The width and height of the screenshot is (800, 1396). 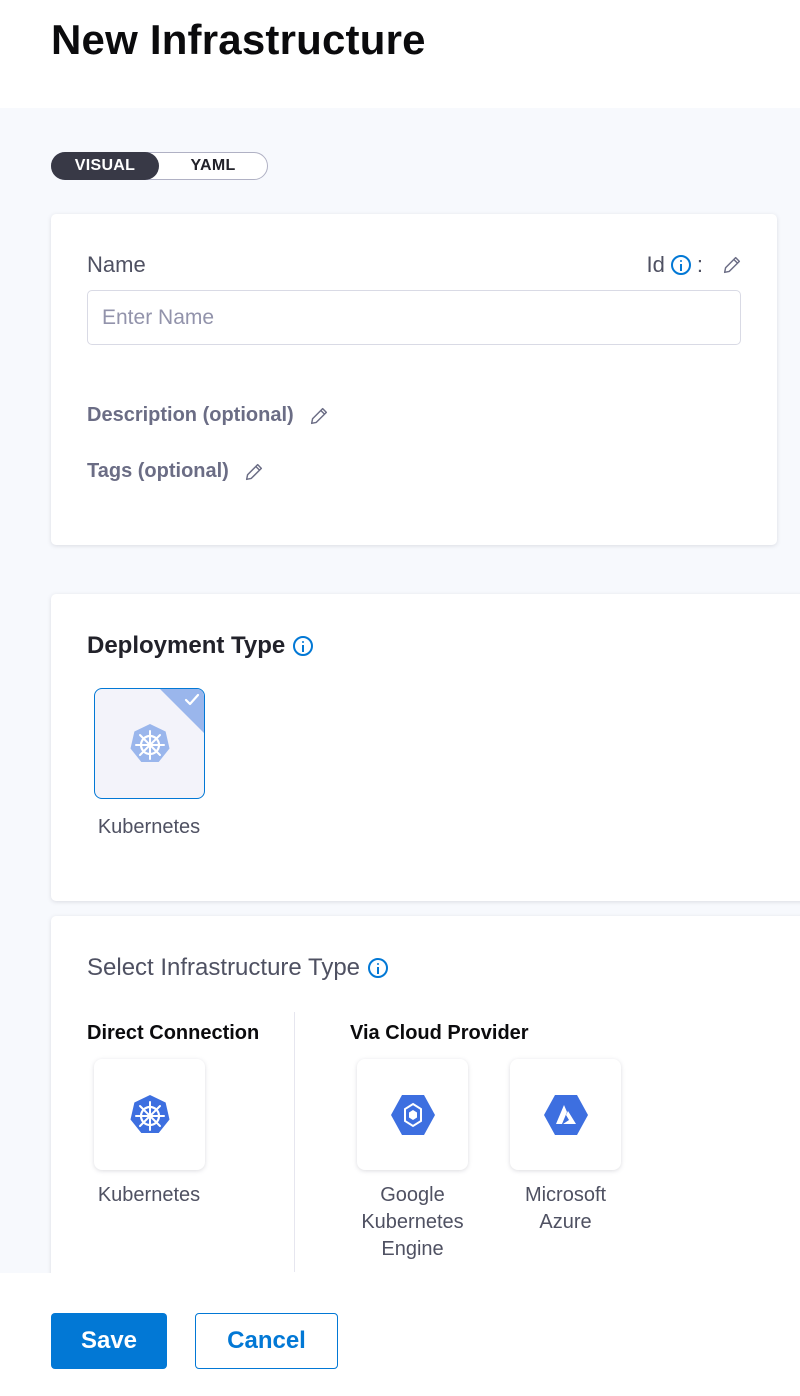 I want to click on azure-label-line-1: Microsoft, so click(x=565, y=1195).